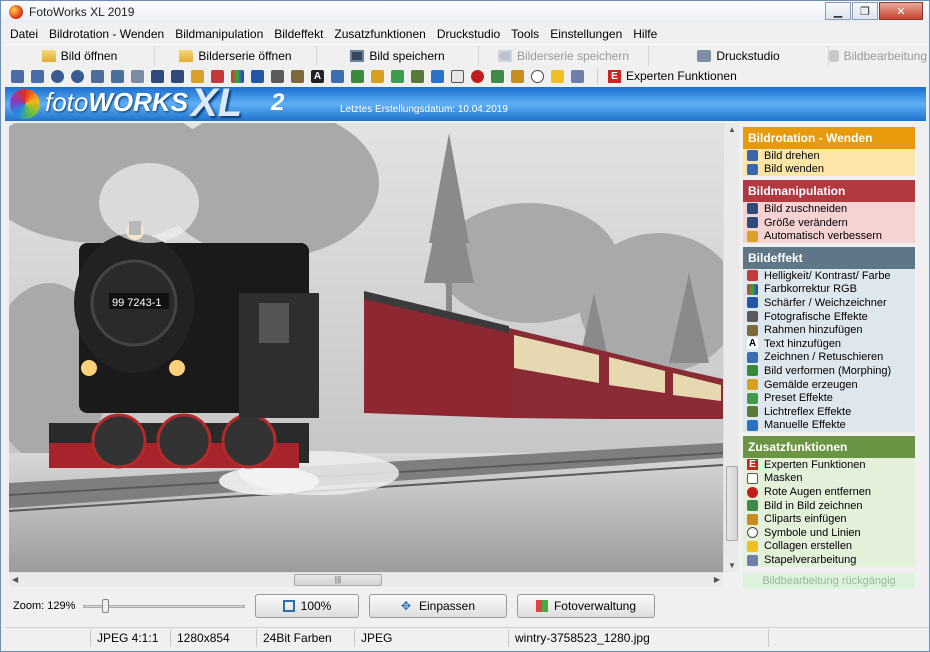 This screenshot has height=652, width=930. What do you see at coordinates (15, 579) in the screenshot?
I see `scroll-left-icon: ◀` at bounding box center [15, 579].